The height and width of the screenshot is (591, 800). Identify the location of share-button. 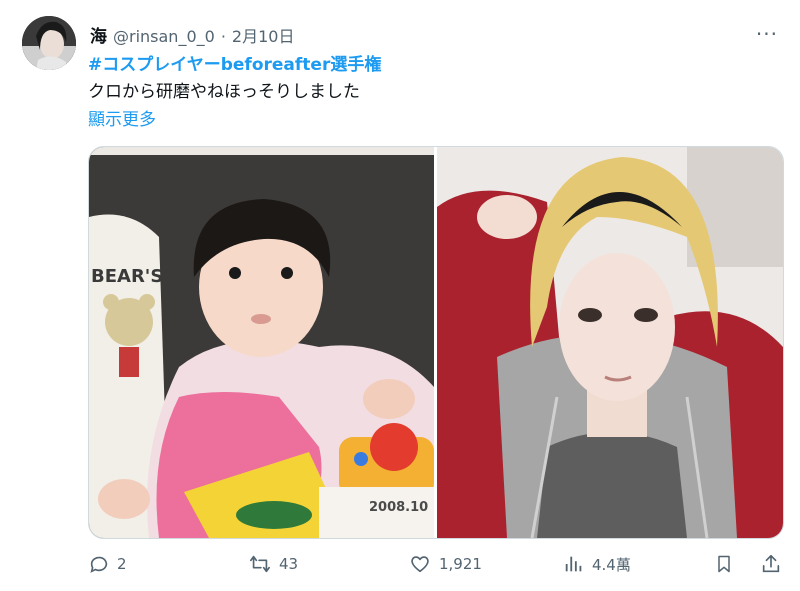
(771, 564).